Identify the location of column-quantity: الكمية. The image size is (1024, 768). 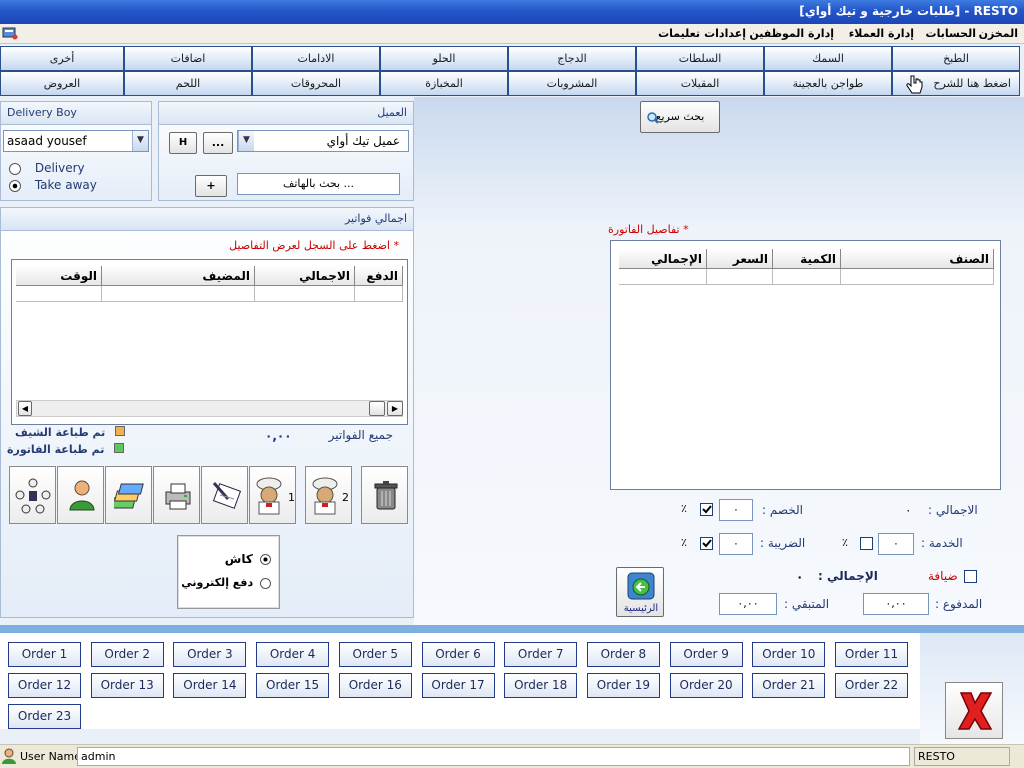
(807, 259).